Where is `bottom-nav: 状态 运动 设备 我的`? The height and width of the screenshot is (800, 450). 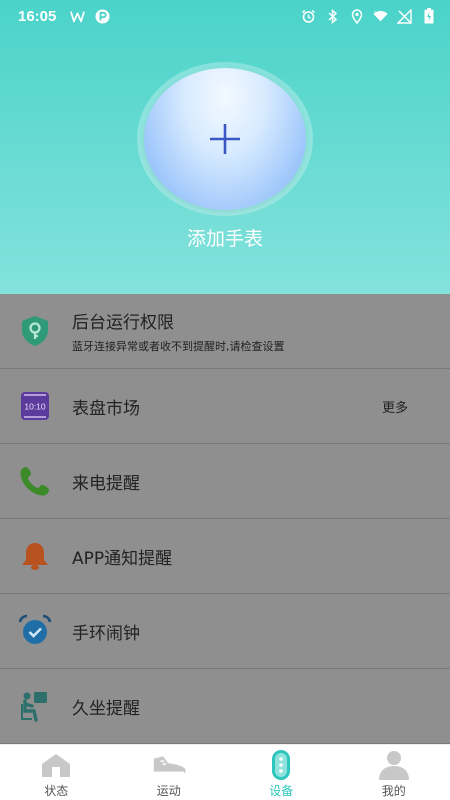
bottom-nav: 状态 运动 设备 我的 is located at coordinates (225, 772).